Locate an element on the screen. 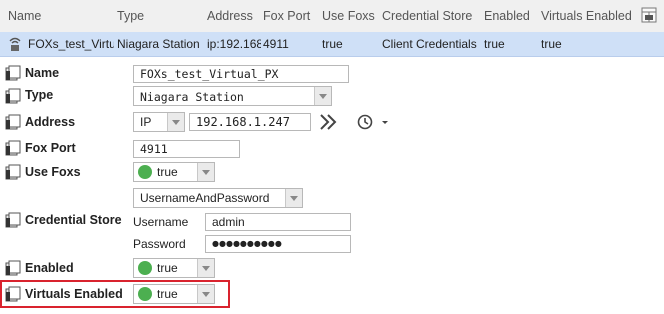 The height and width of the screenshot is (314, 664). column-header-name: Name is located at coordinates (24, 16).